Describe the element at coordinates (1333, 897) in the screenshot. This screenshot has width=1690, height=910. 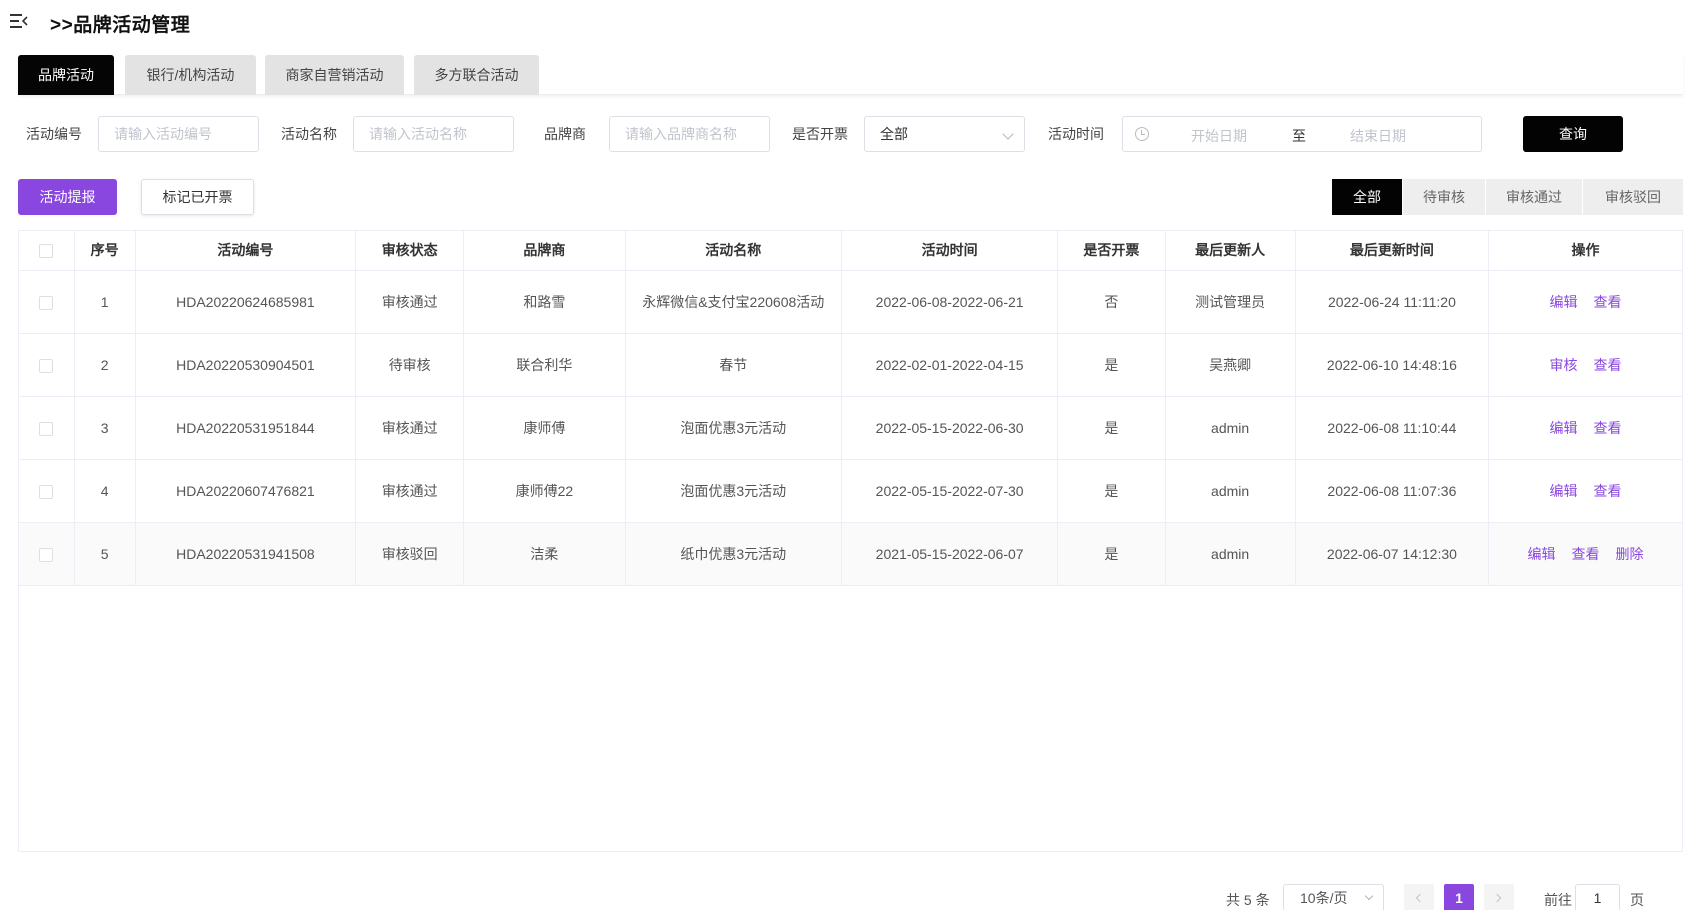
I see `page-size-select: 10条/页` at that location.